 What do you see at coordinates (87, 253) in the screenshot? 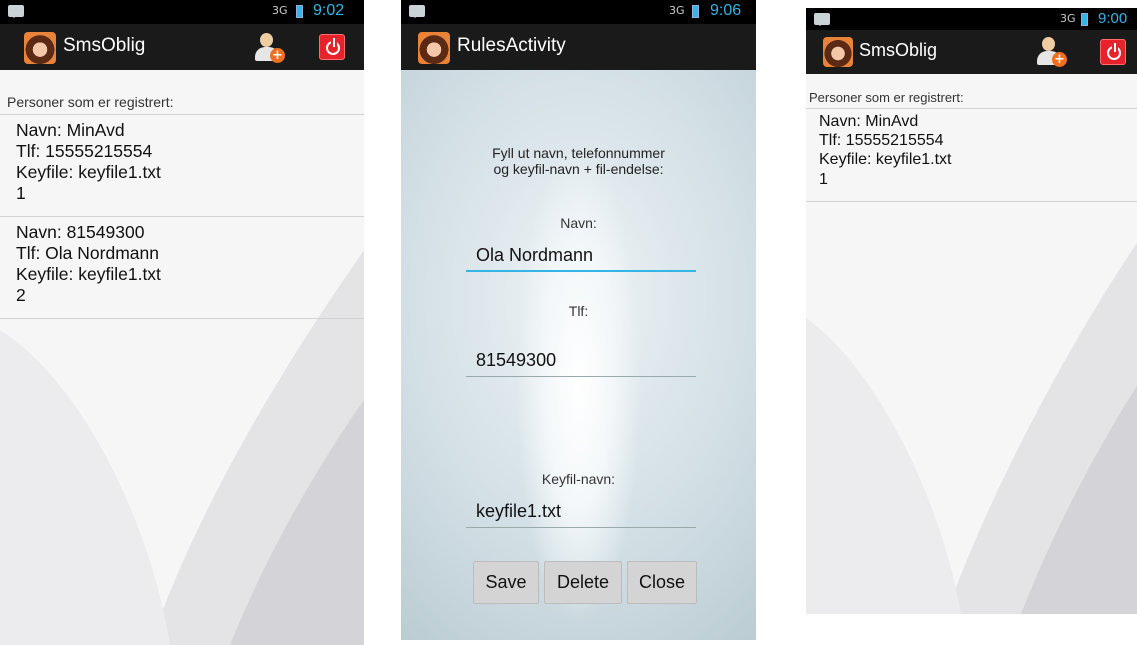
I see `record-tlf: Tlf: Ola Nordmann` at bounding box center [87, 253].